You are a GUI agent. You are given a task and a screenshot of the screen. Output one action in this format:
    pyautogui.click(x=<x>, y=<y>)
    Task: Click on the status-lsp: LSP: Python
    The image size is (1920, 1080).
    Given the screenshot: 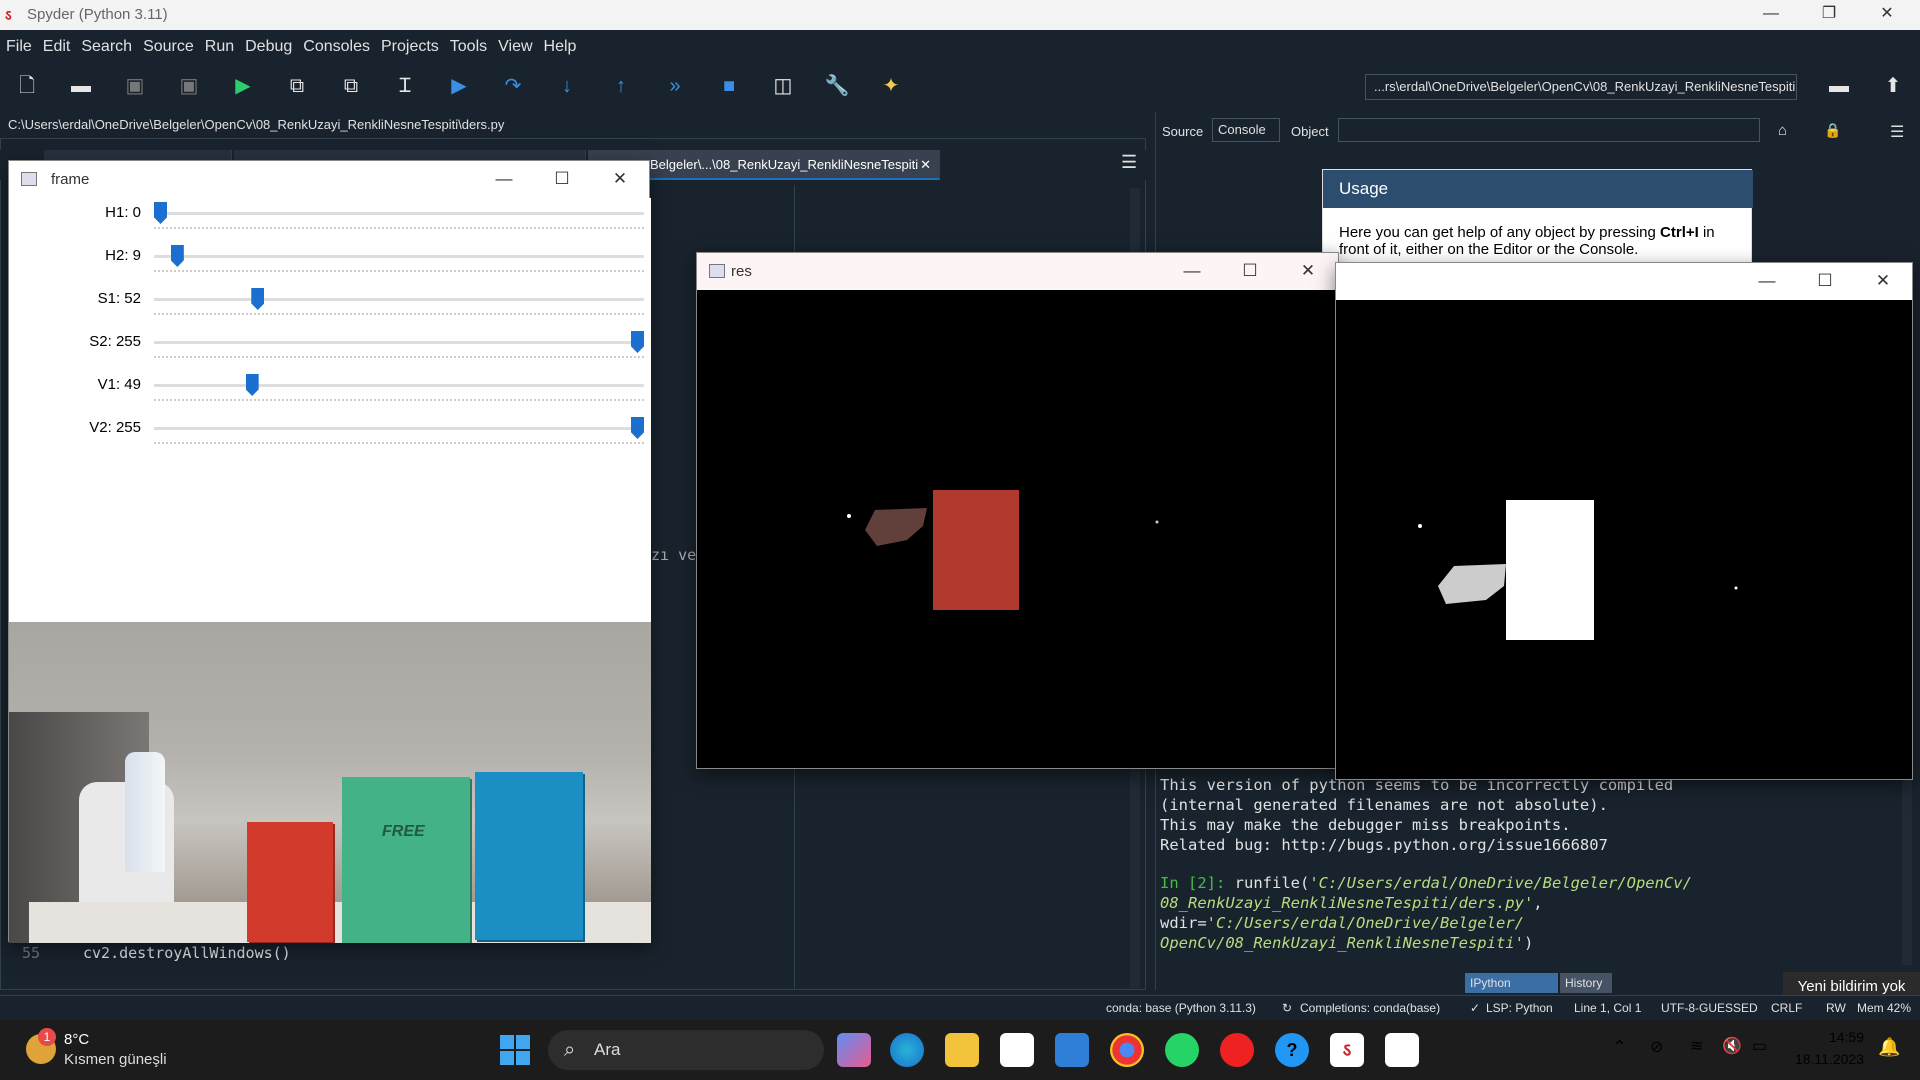 What is the action you would take?
    pyautogui.click(x=1519, y=1008)
    